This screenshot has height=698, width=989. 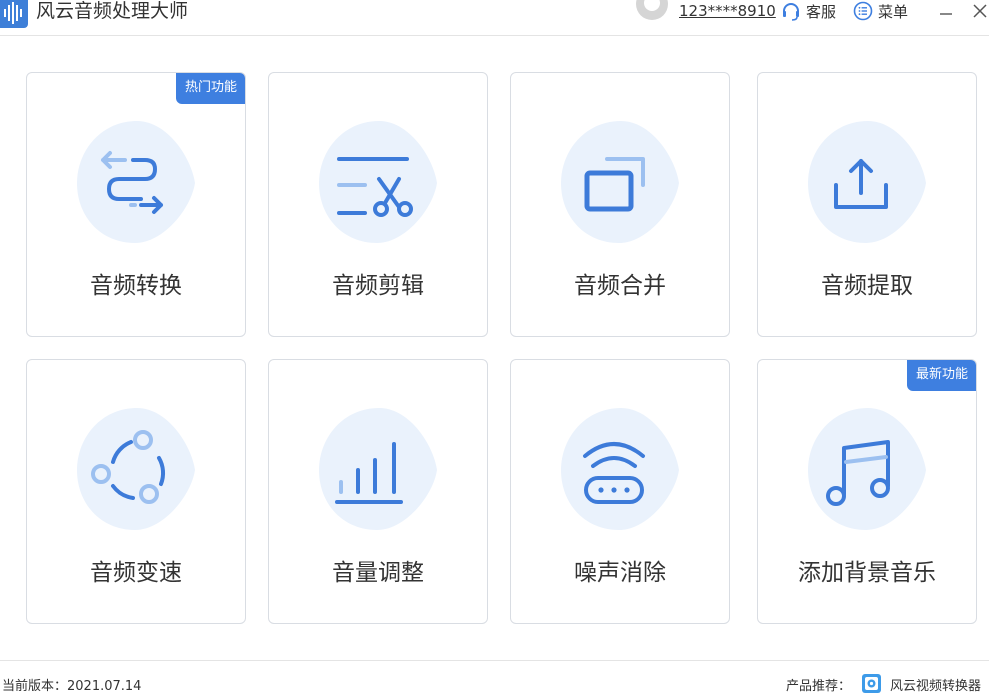 I want to click on menu-button: 菜单, so click(x=880, y=11).